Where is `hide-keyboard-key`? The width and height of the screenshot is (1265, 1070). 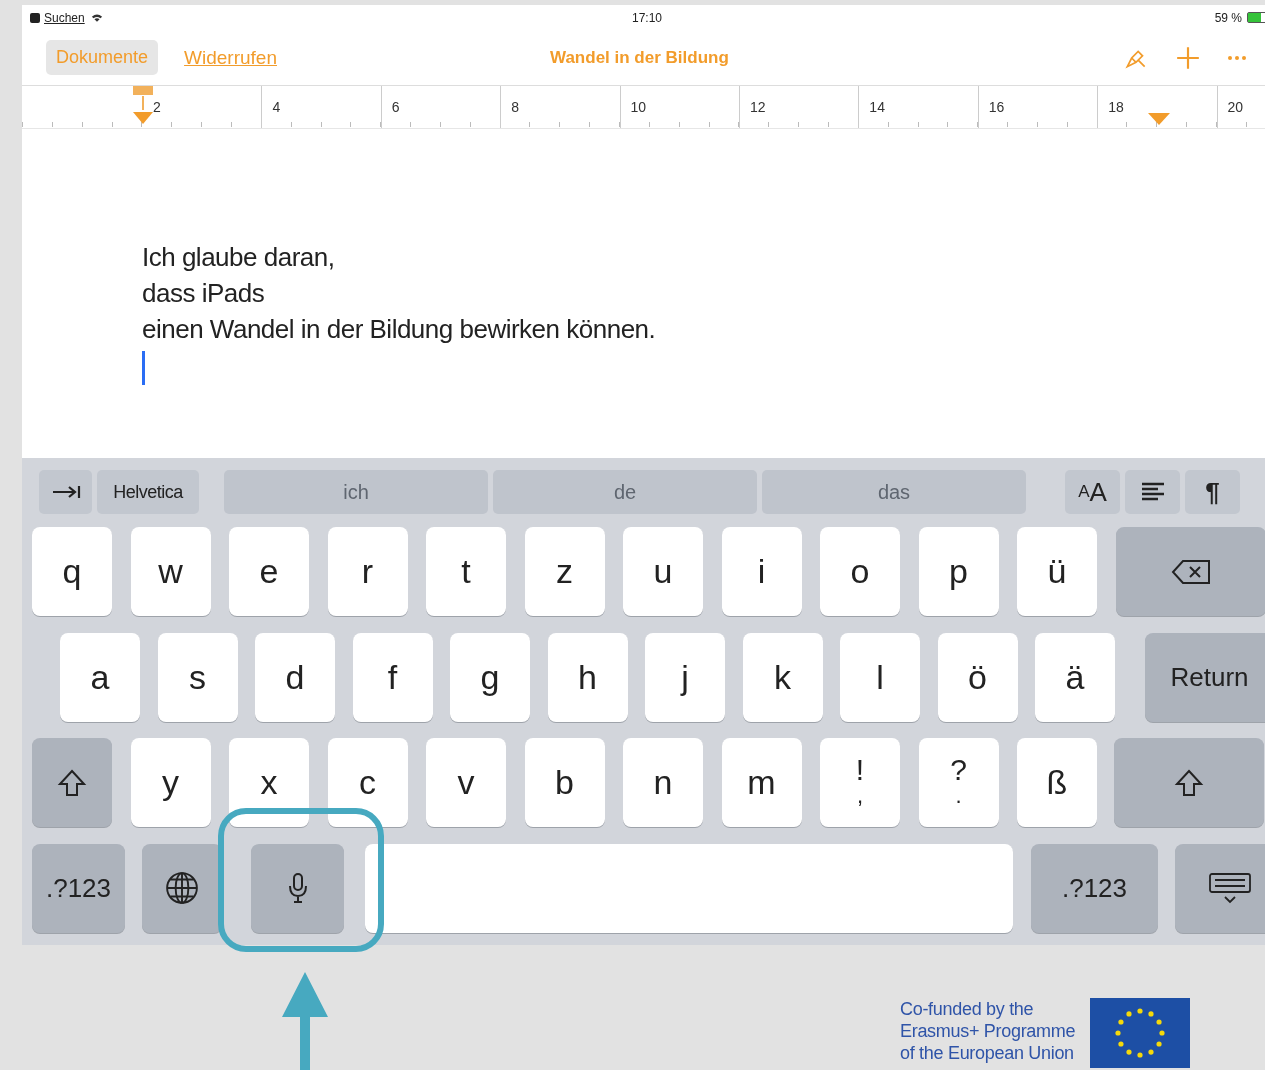 hide-keyboard-key is located at coordinates (1219, 888).